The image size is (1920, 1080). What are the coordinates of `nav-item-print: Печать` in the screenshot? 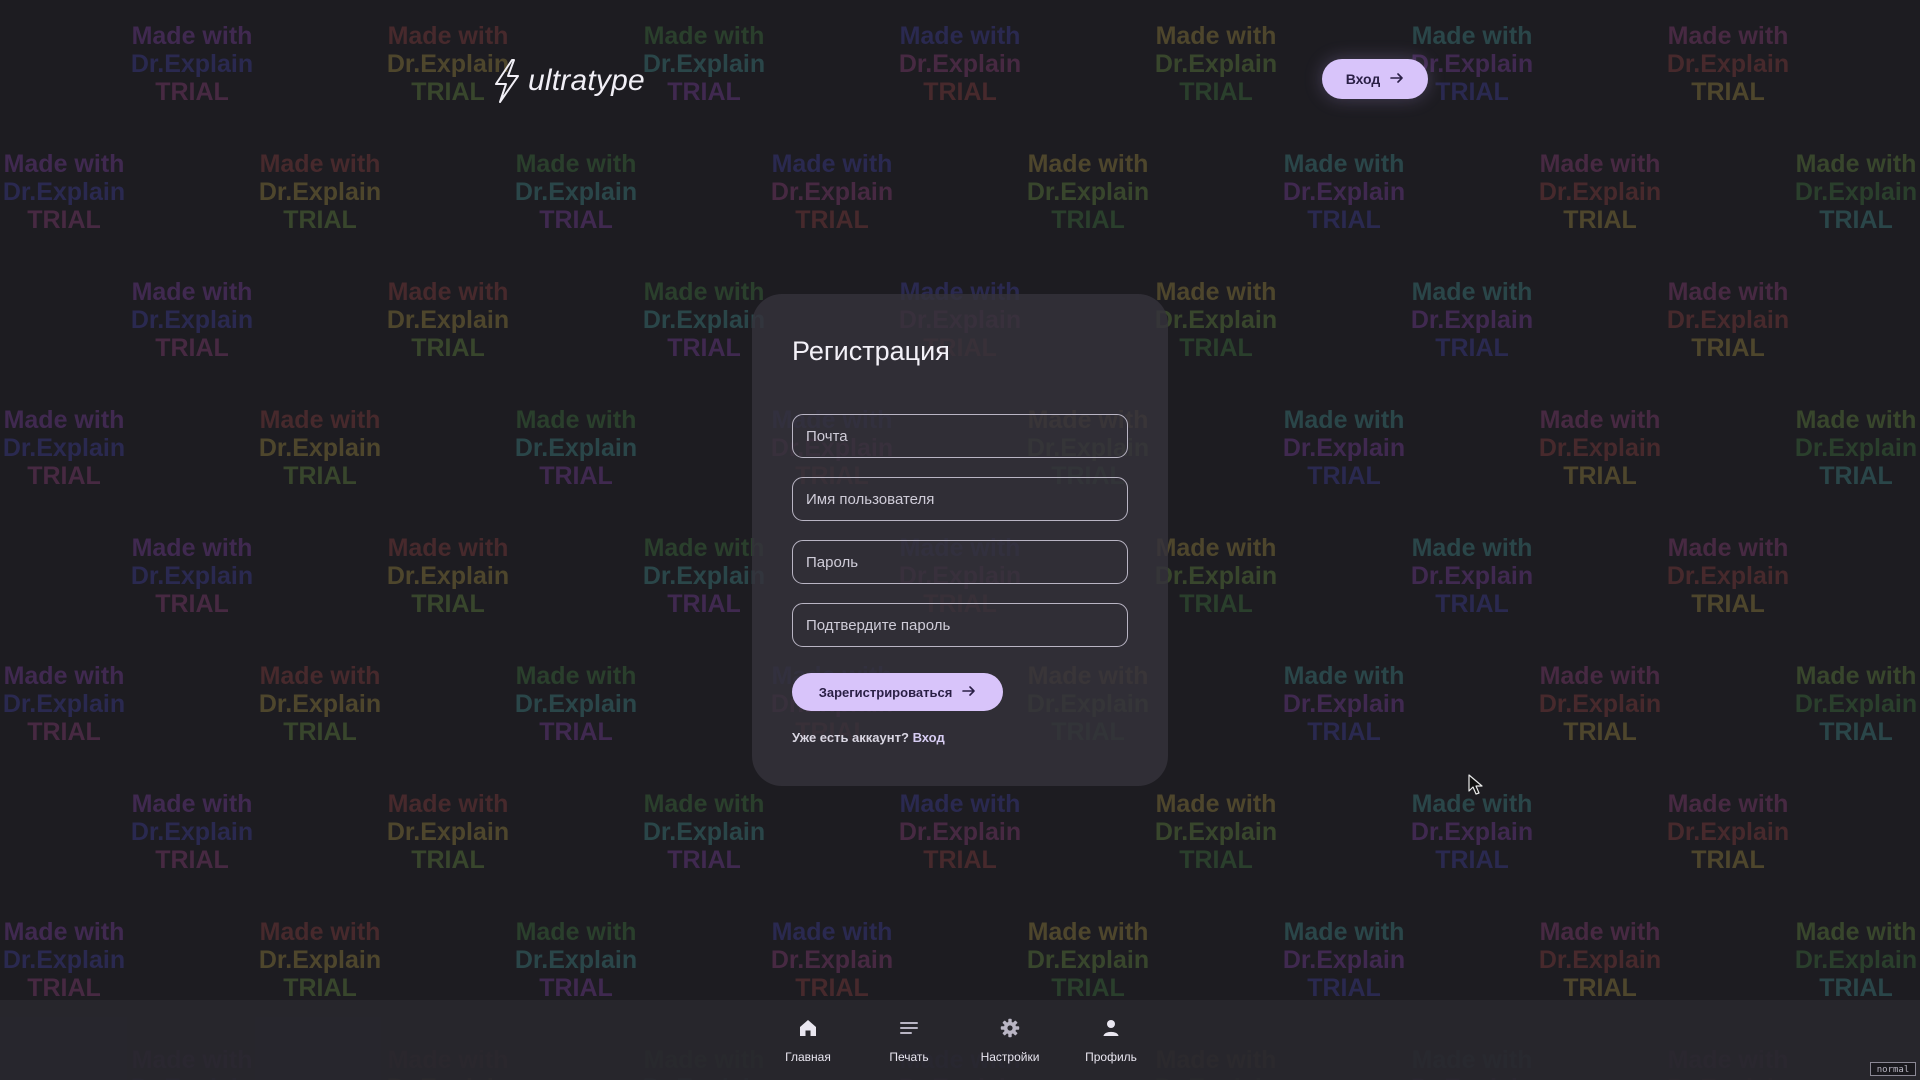 It's located at (909, 1041).